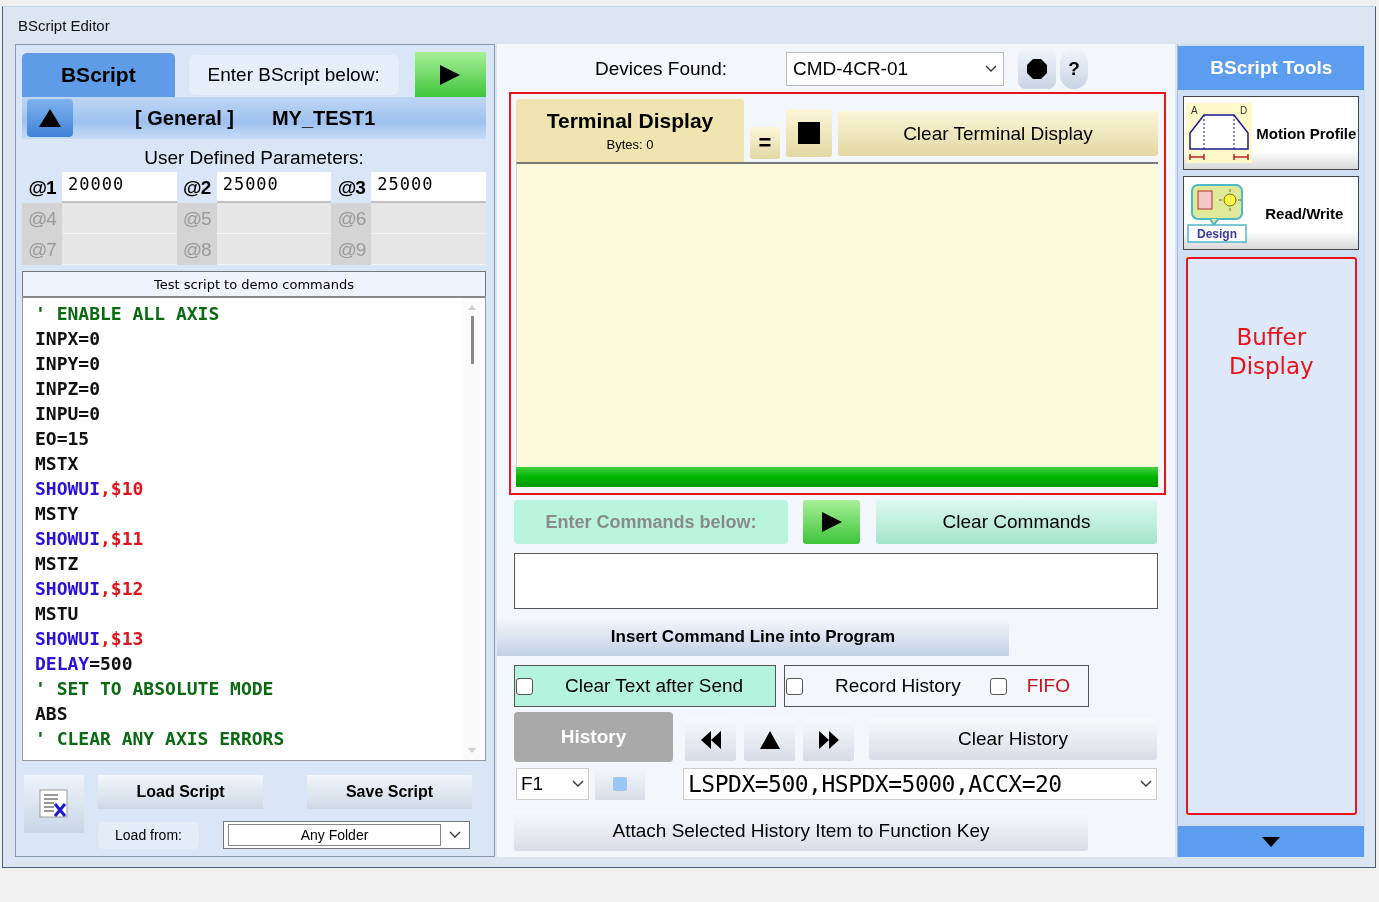  Describe the element at coordinates (68, 414) in the screenshot. I see `code-line: INPU=0` at that location.